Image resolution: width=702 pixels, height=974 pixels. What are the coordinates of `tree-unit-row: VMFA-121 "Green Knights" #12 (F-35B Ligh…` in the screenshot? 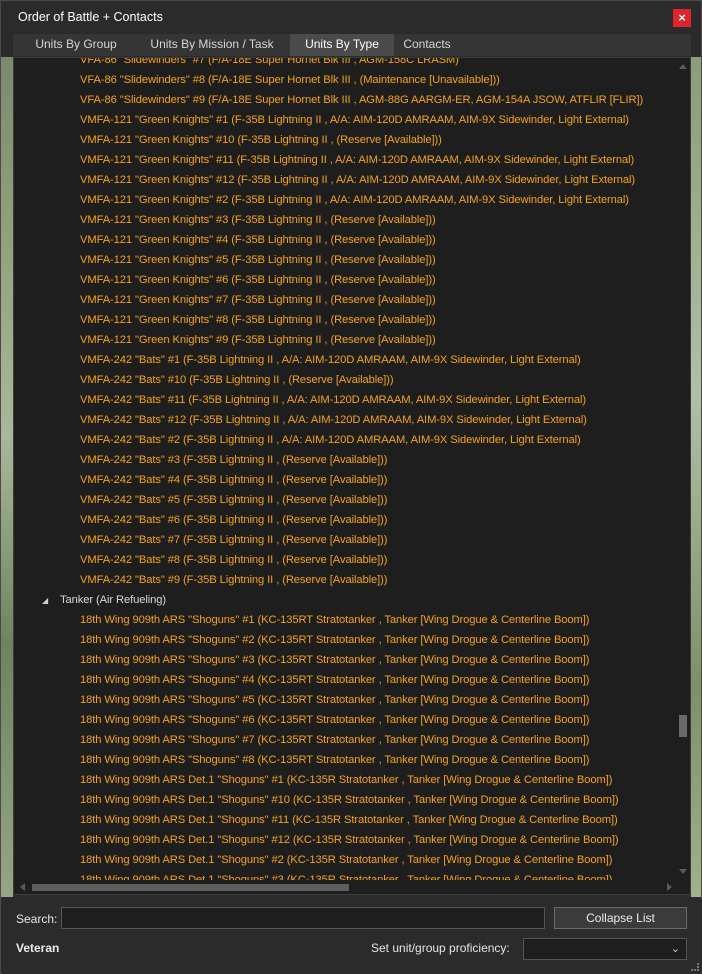 It's located at (346, 180).